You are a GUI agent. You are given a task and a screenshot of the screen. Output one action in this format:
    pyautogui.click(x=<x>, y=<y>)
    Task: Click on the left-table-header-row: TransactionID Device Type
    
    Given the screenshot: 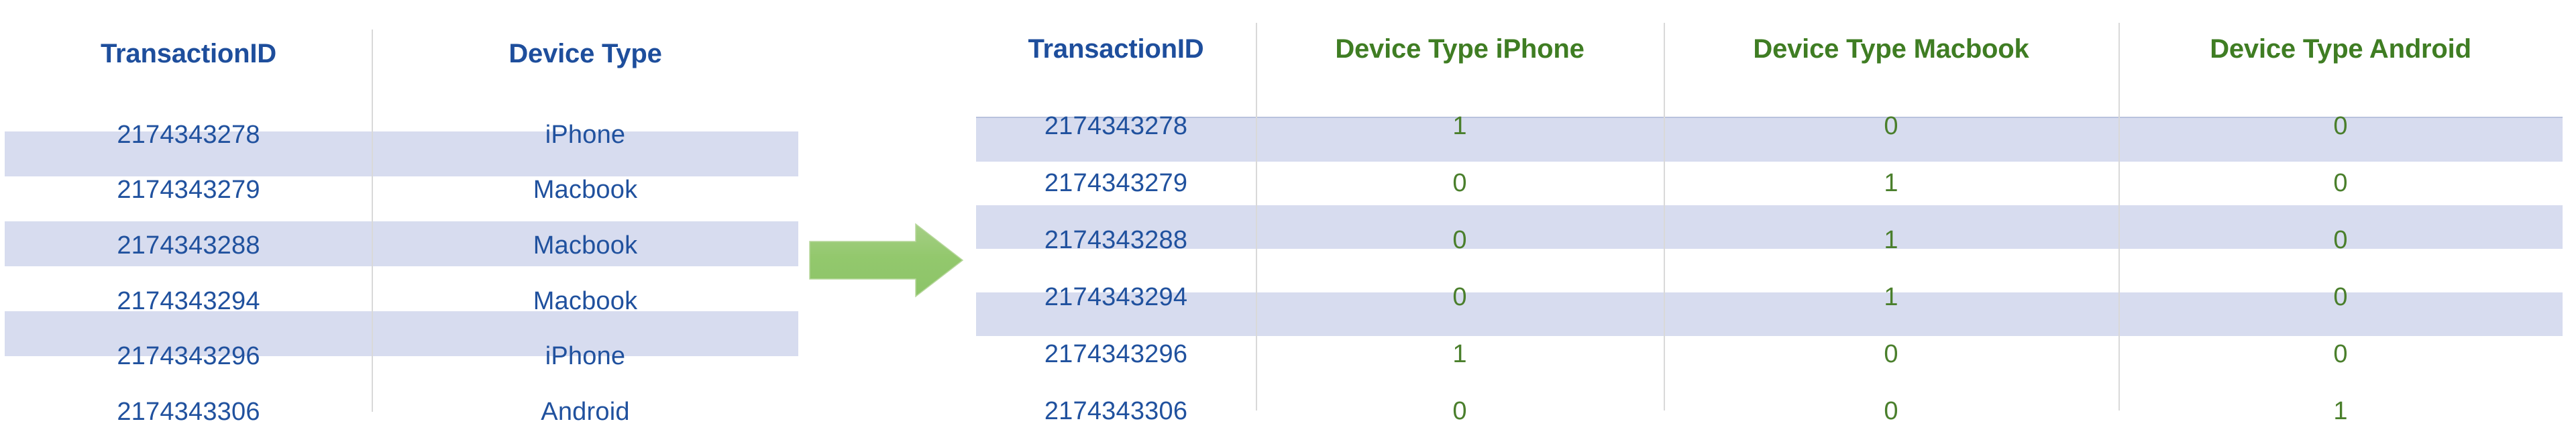 What is the action you would take?
    pyautogui.click(x=401, y=54)
    